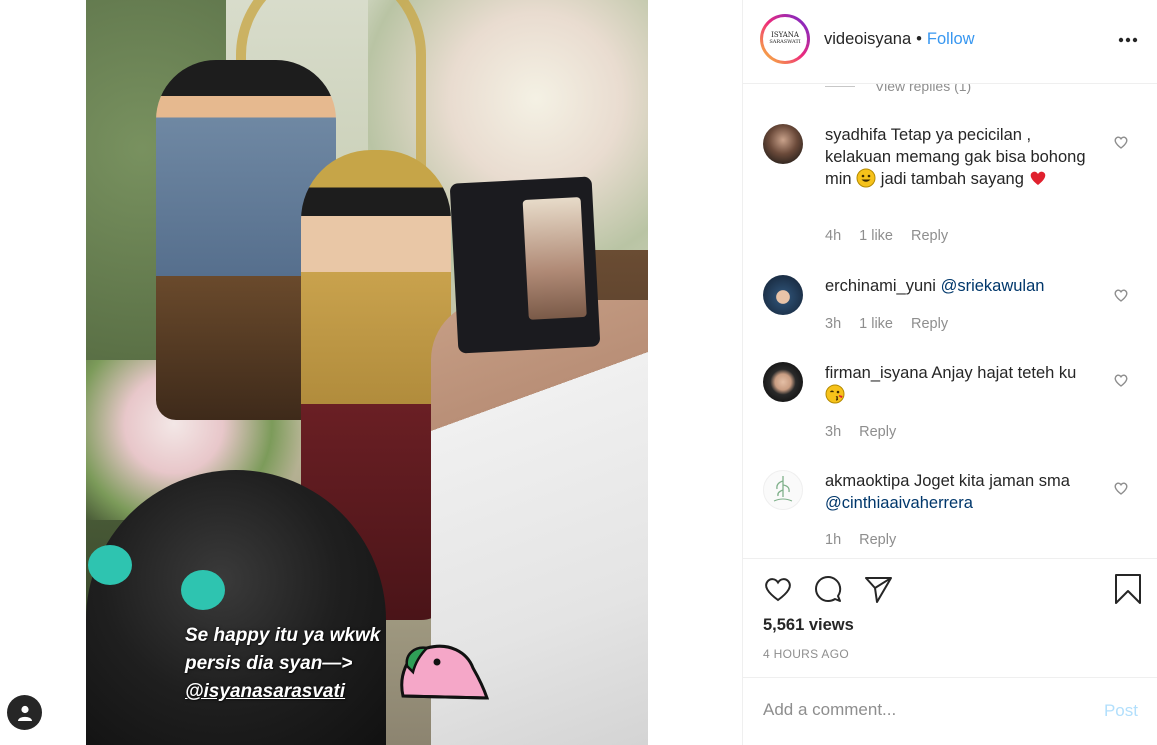  I want to click on comment-content: Anjay hajat teteh ku, so click(1004, 373).